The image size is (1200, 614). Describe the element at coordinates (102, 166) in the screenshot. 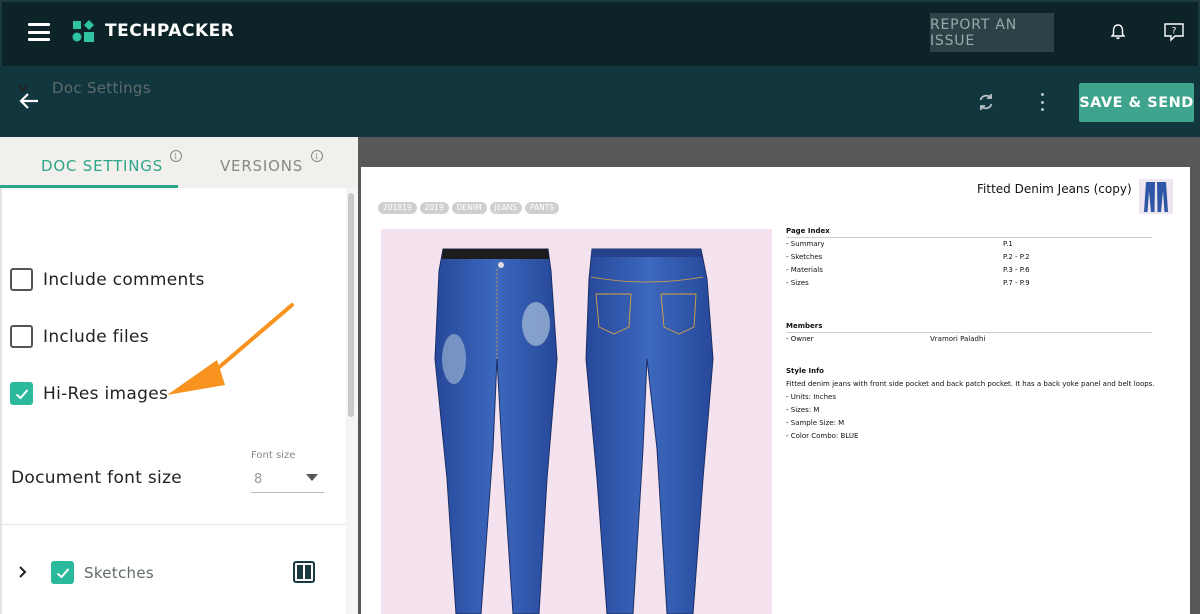

I see `tab-doc-settings-label: DOC SETTINGS` at that location.